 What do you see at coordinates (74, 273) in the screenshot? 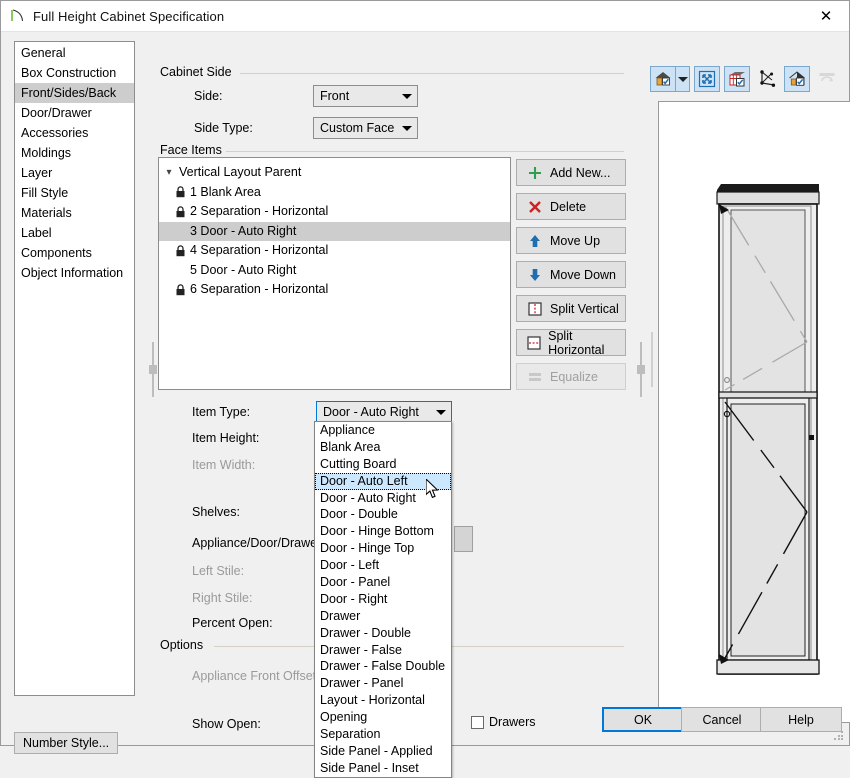
I see `sidebar-item-object-information: Object Information` at bounding box center [74, 273].